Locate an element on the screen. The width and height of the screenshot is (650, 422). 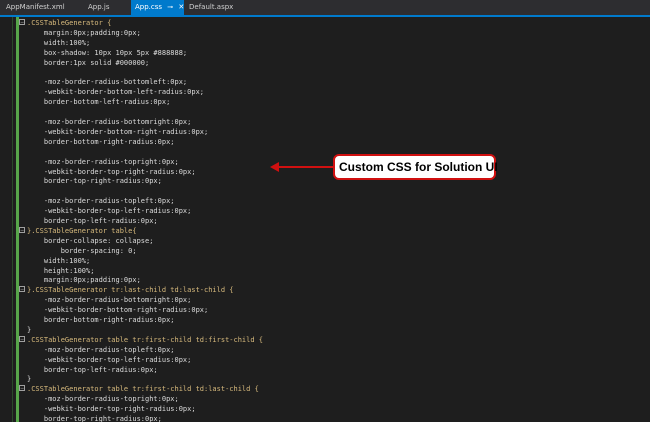
code-text: -webkit-border-bottom-left-radius:0px; is located at coordinates (116, 92).